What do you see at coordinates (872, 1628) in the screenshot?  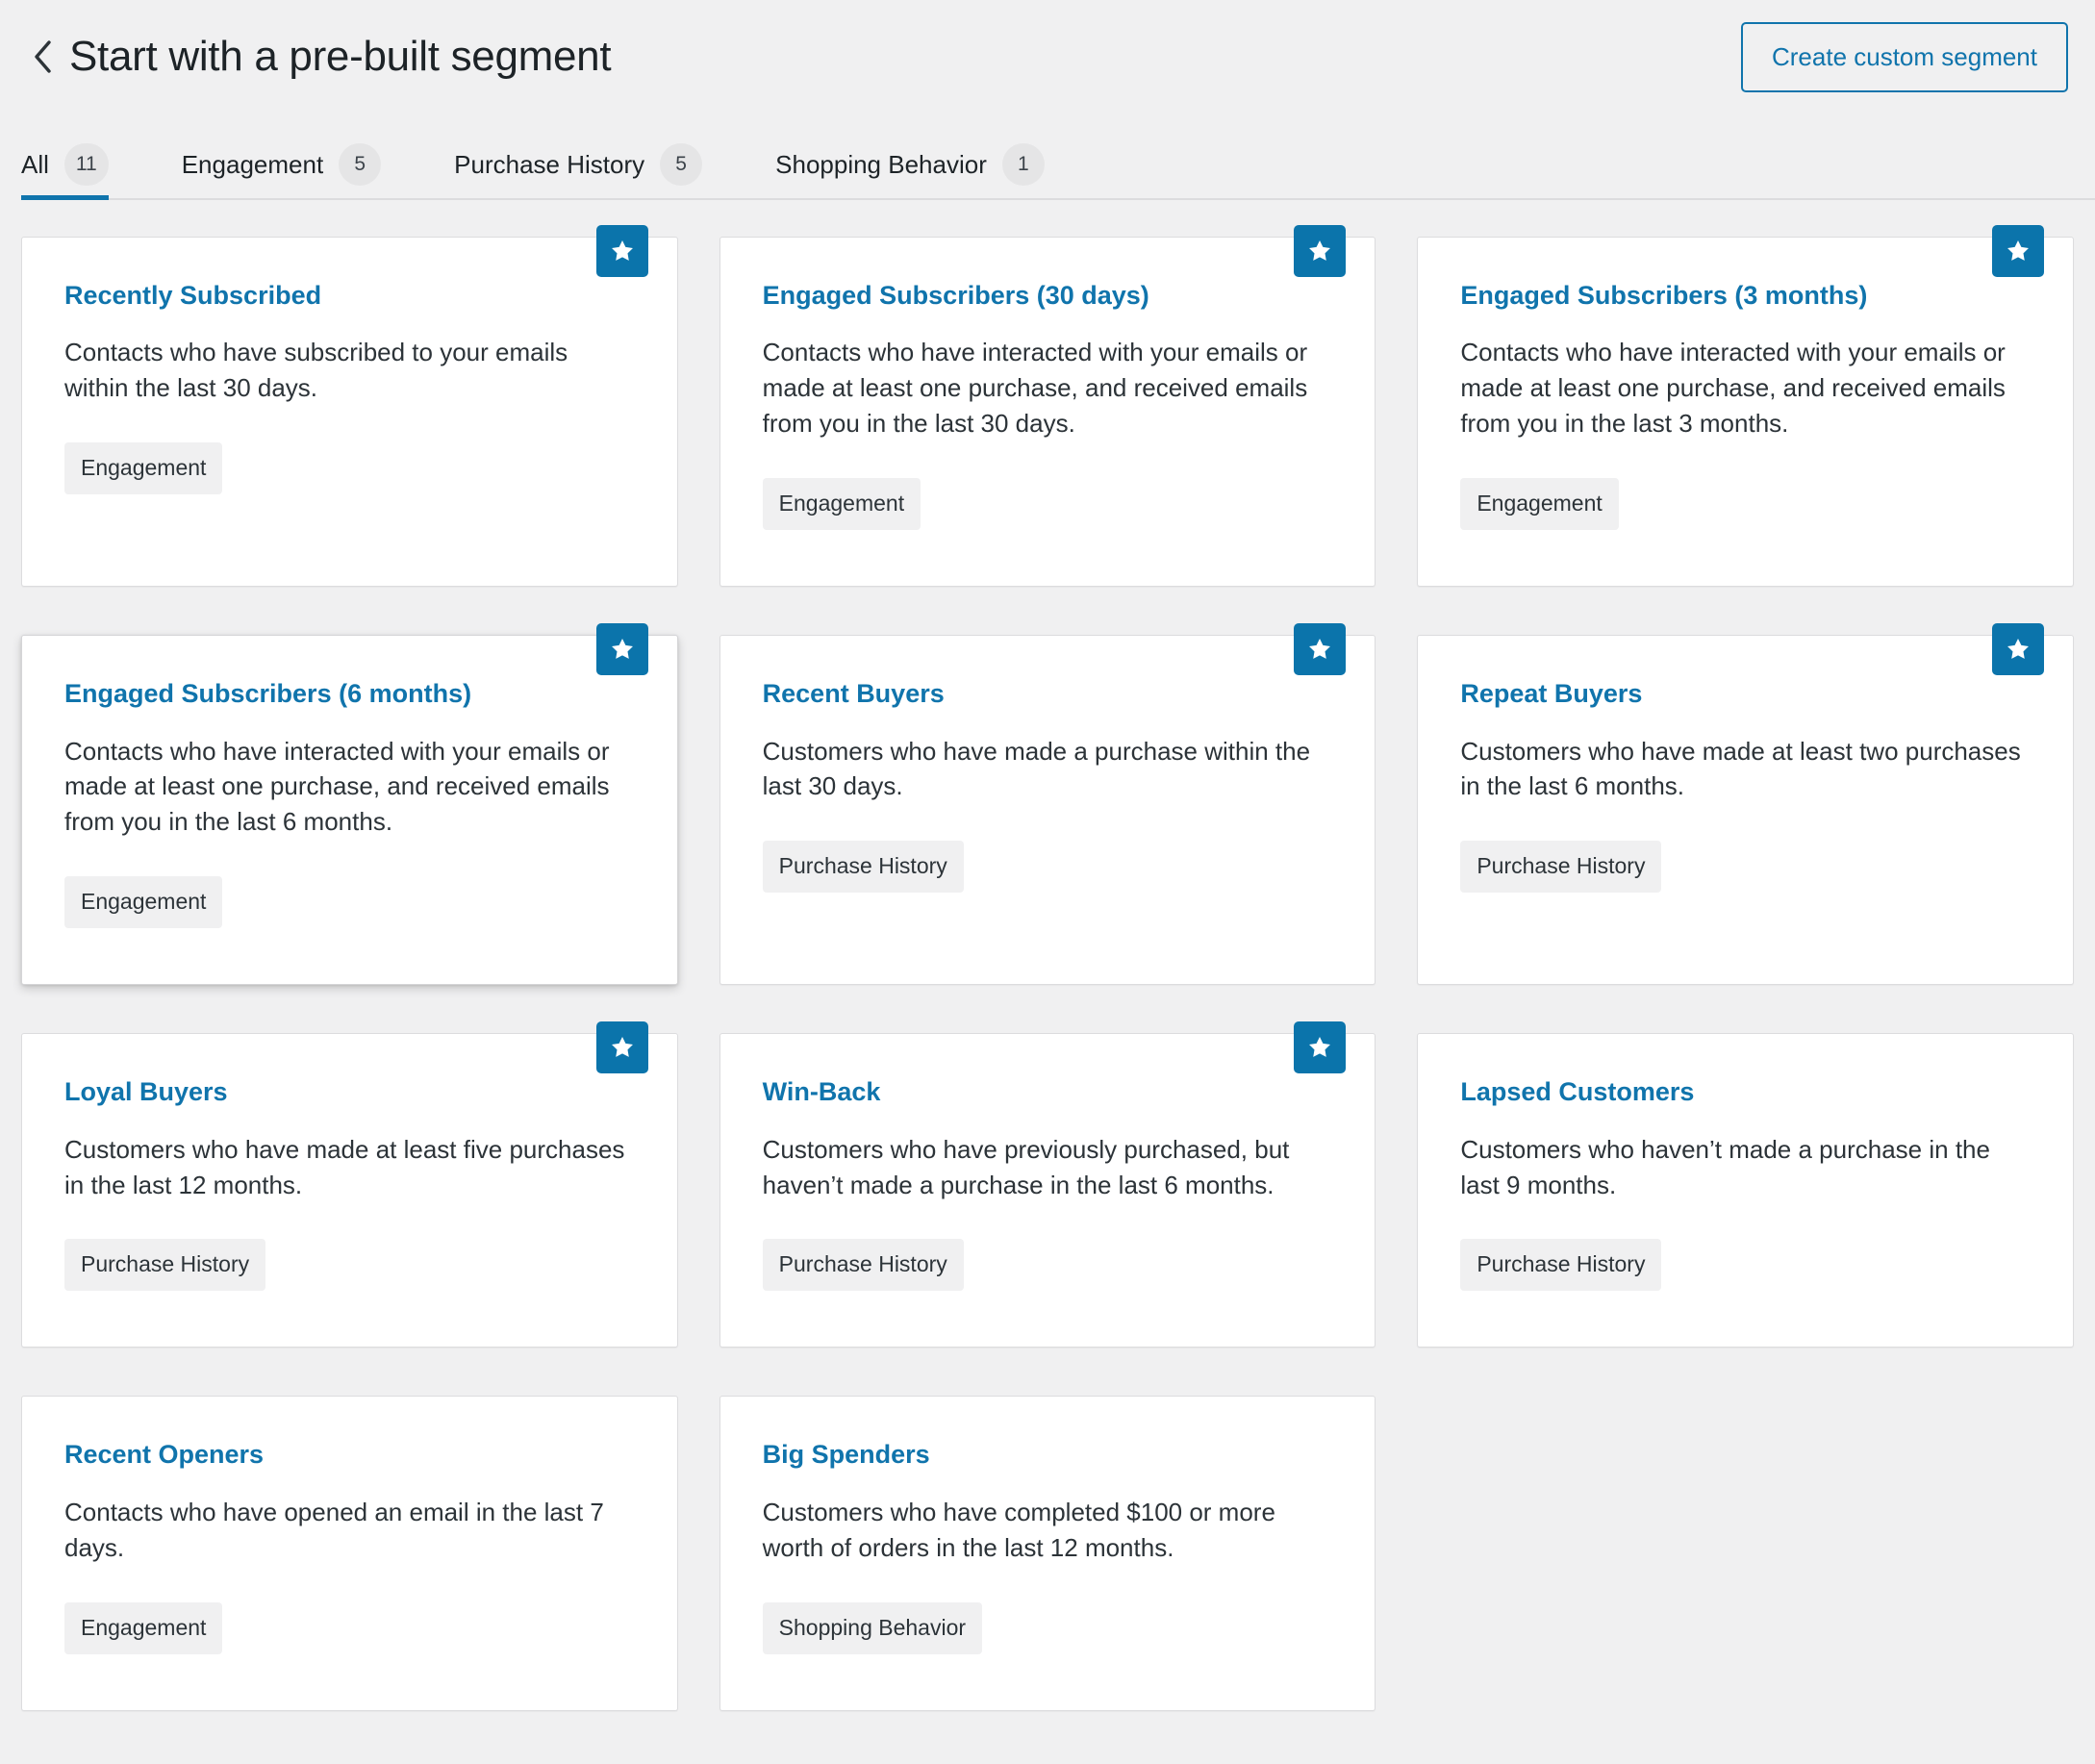 I see `segment-card-category-tag: Shopping Behavior` at bounding box center [872, 1628].